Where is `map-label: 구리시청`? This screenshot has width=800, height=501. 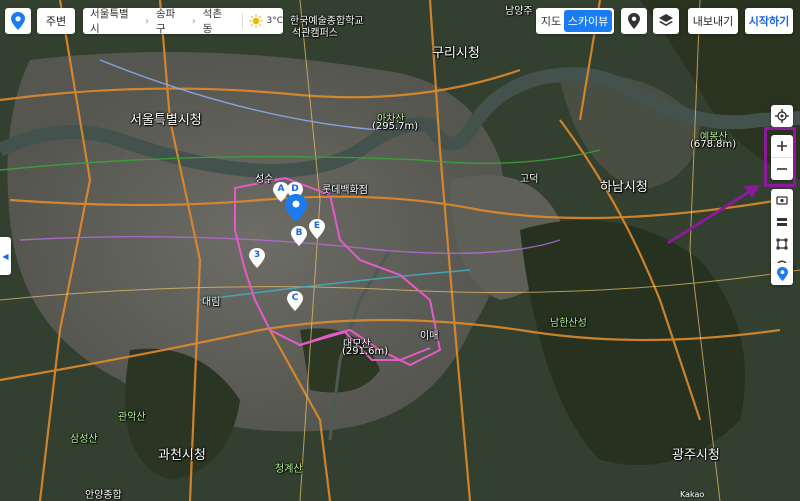
map-label: 구리시청 is located at coordinates (456, 53).